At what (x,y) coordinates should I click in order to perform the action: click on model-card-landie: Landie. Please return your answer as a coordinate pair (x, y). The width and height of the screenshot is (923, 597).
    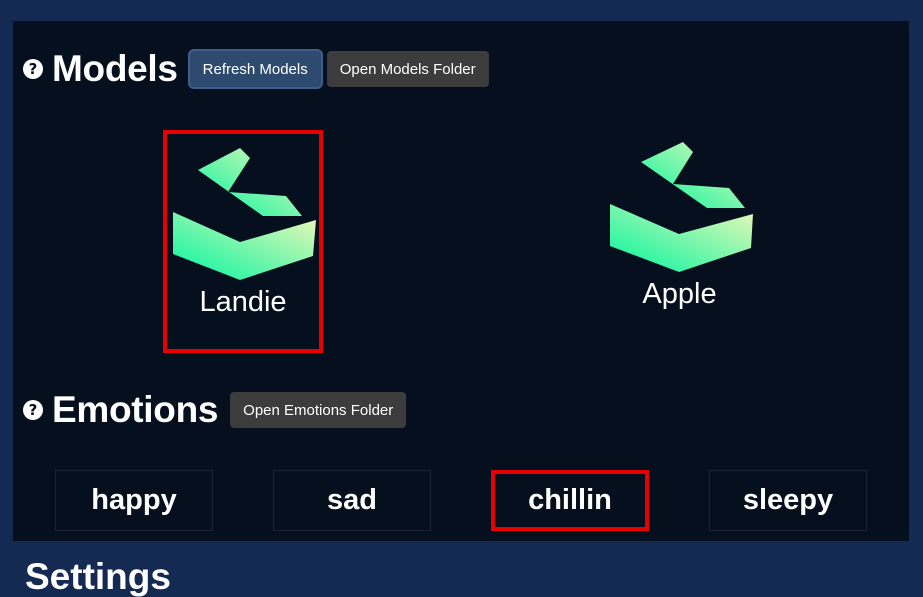
    Looking at the image, I should click on (243, 241).